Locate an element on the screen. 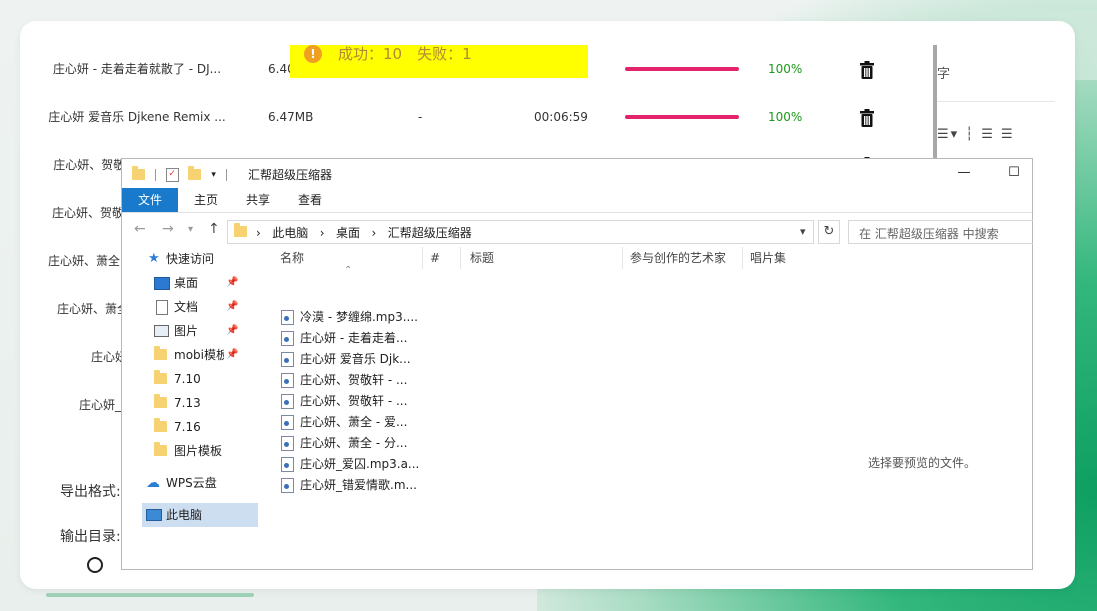  search-placeholder: 在 汇帮超级压缩器 中搜索 is located at coordinates (929, 234).